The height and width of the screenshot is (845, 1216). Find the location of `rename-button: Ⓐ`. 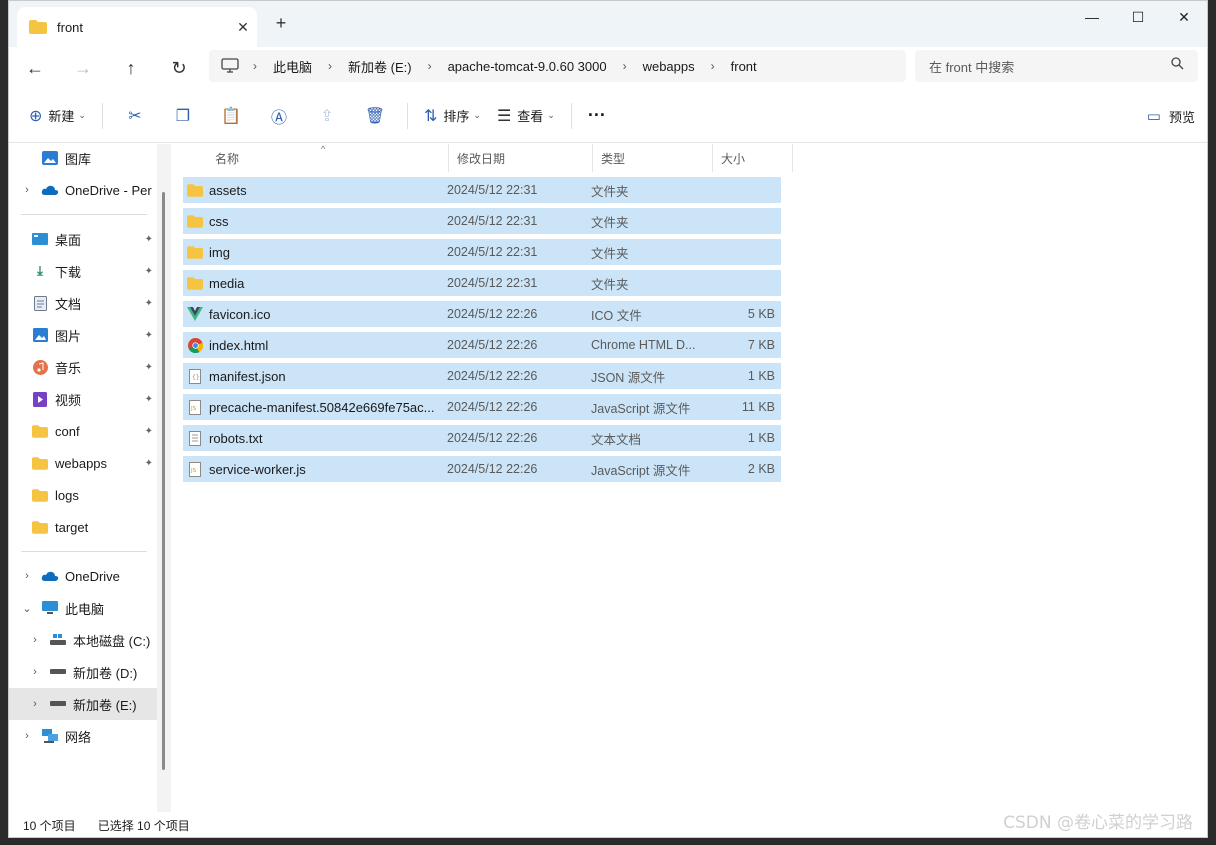

rename-button: Ⓐ is located at coordinates (279, 116).